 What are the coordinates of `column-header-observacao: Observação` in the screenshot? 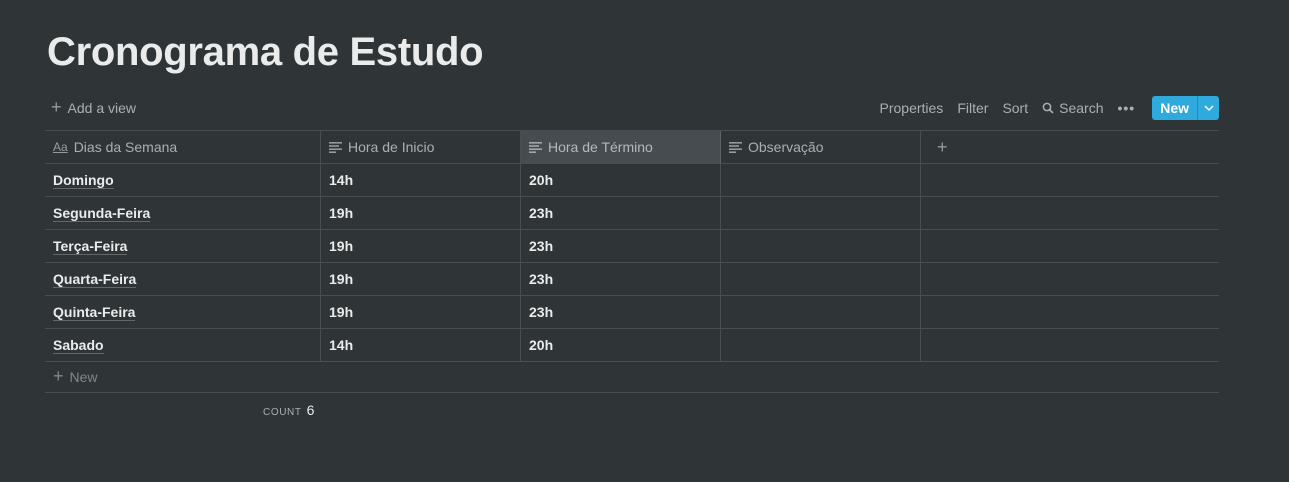 It's located at (821, 147).